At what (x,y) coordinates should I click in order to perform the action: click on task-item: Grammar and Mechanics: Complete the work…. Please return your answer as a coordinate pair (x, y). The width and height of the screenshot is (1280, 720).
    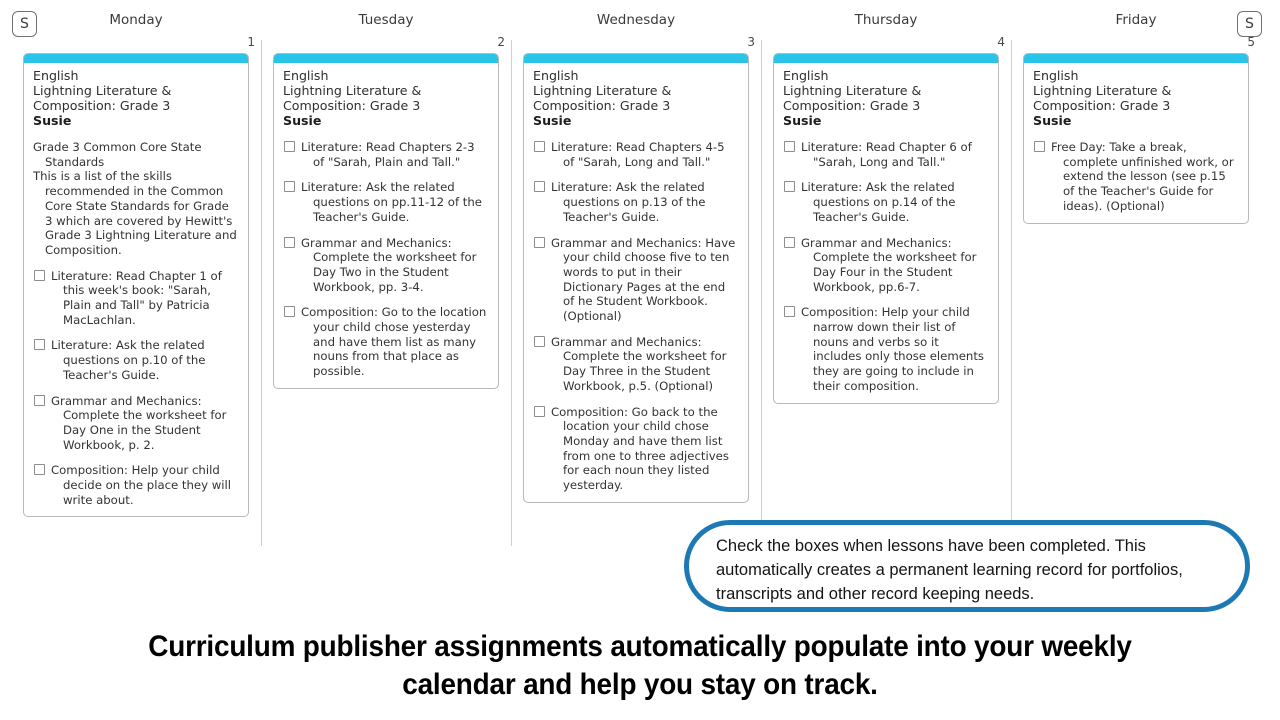
    Looking at the image, I should click on (386, 265).